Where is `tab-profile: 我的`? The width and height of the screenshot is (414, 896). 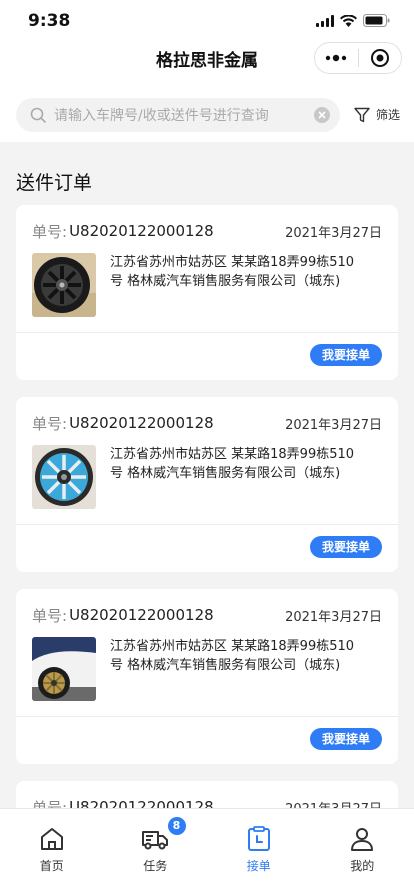 tab-profile: 我的 is located at coordinates (362, 852).